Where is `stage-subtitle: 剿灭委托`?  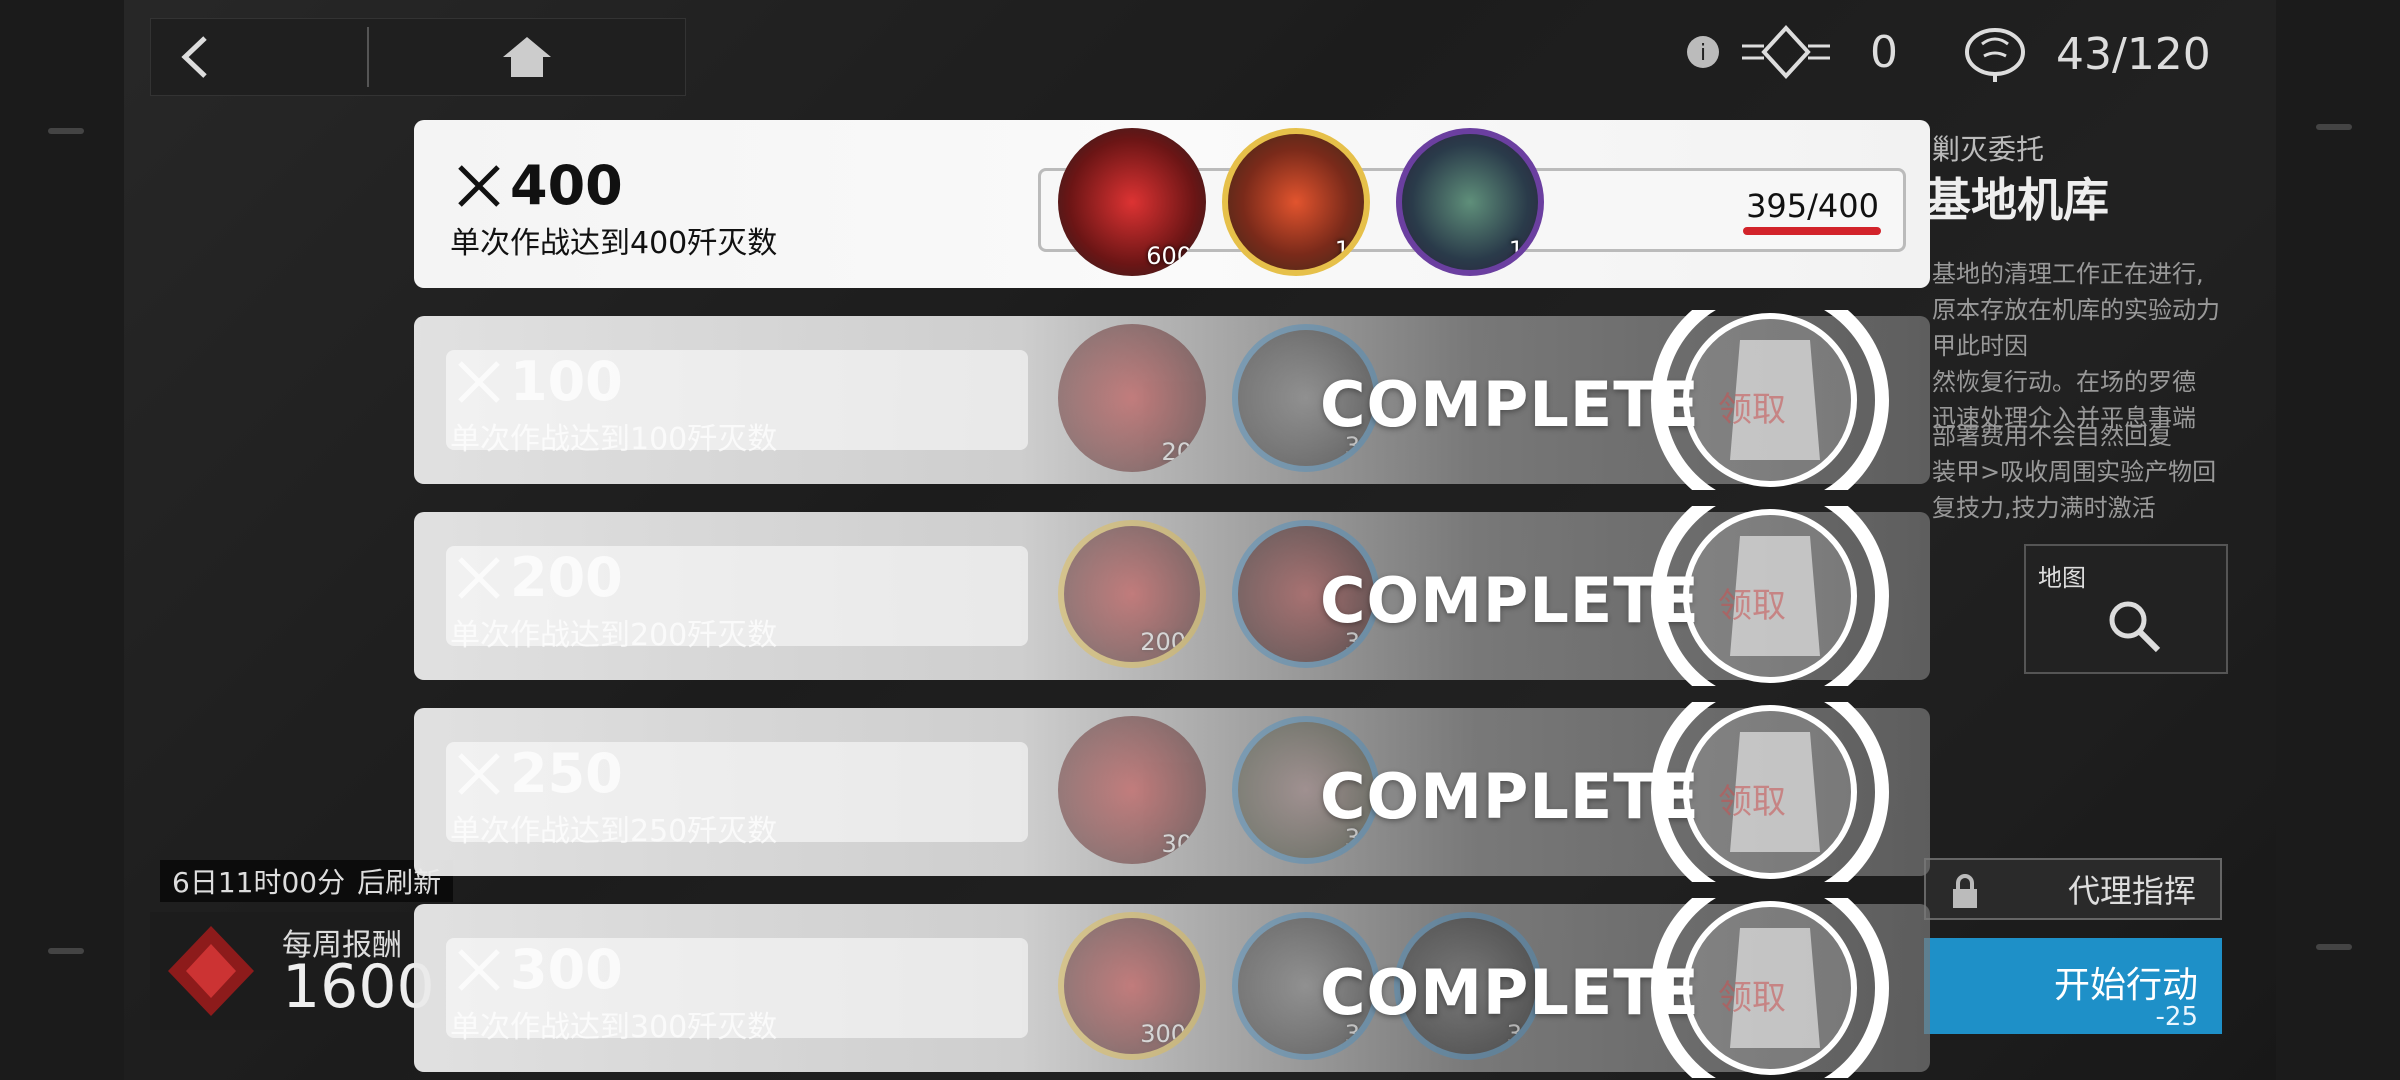 stage-subtitle: 剿灭委托 is located at coordinates (1988, 149).